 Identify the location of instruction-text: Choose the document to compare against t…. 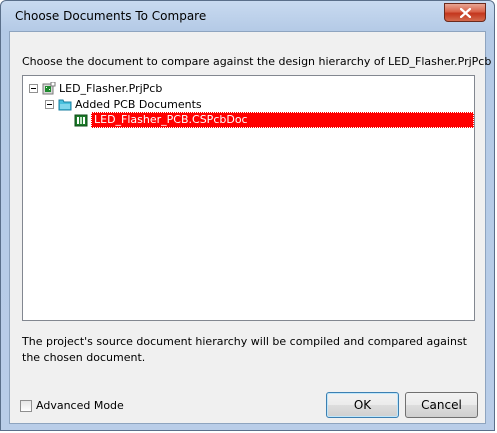
(257, 61).